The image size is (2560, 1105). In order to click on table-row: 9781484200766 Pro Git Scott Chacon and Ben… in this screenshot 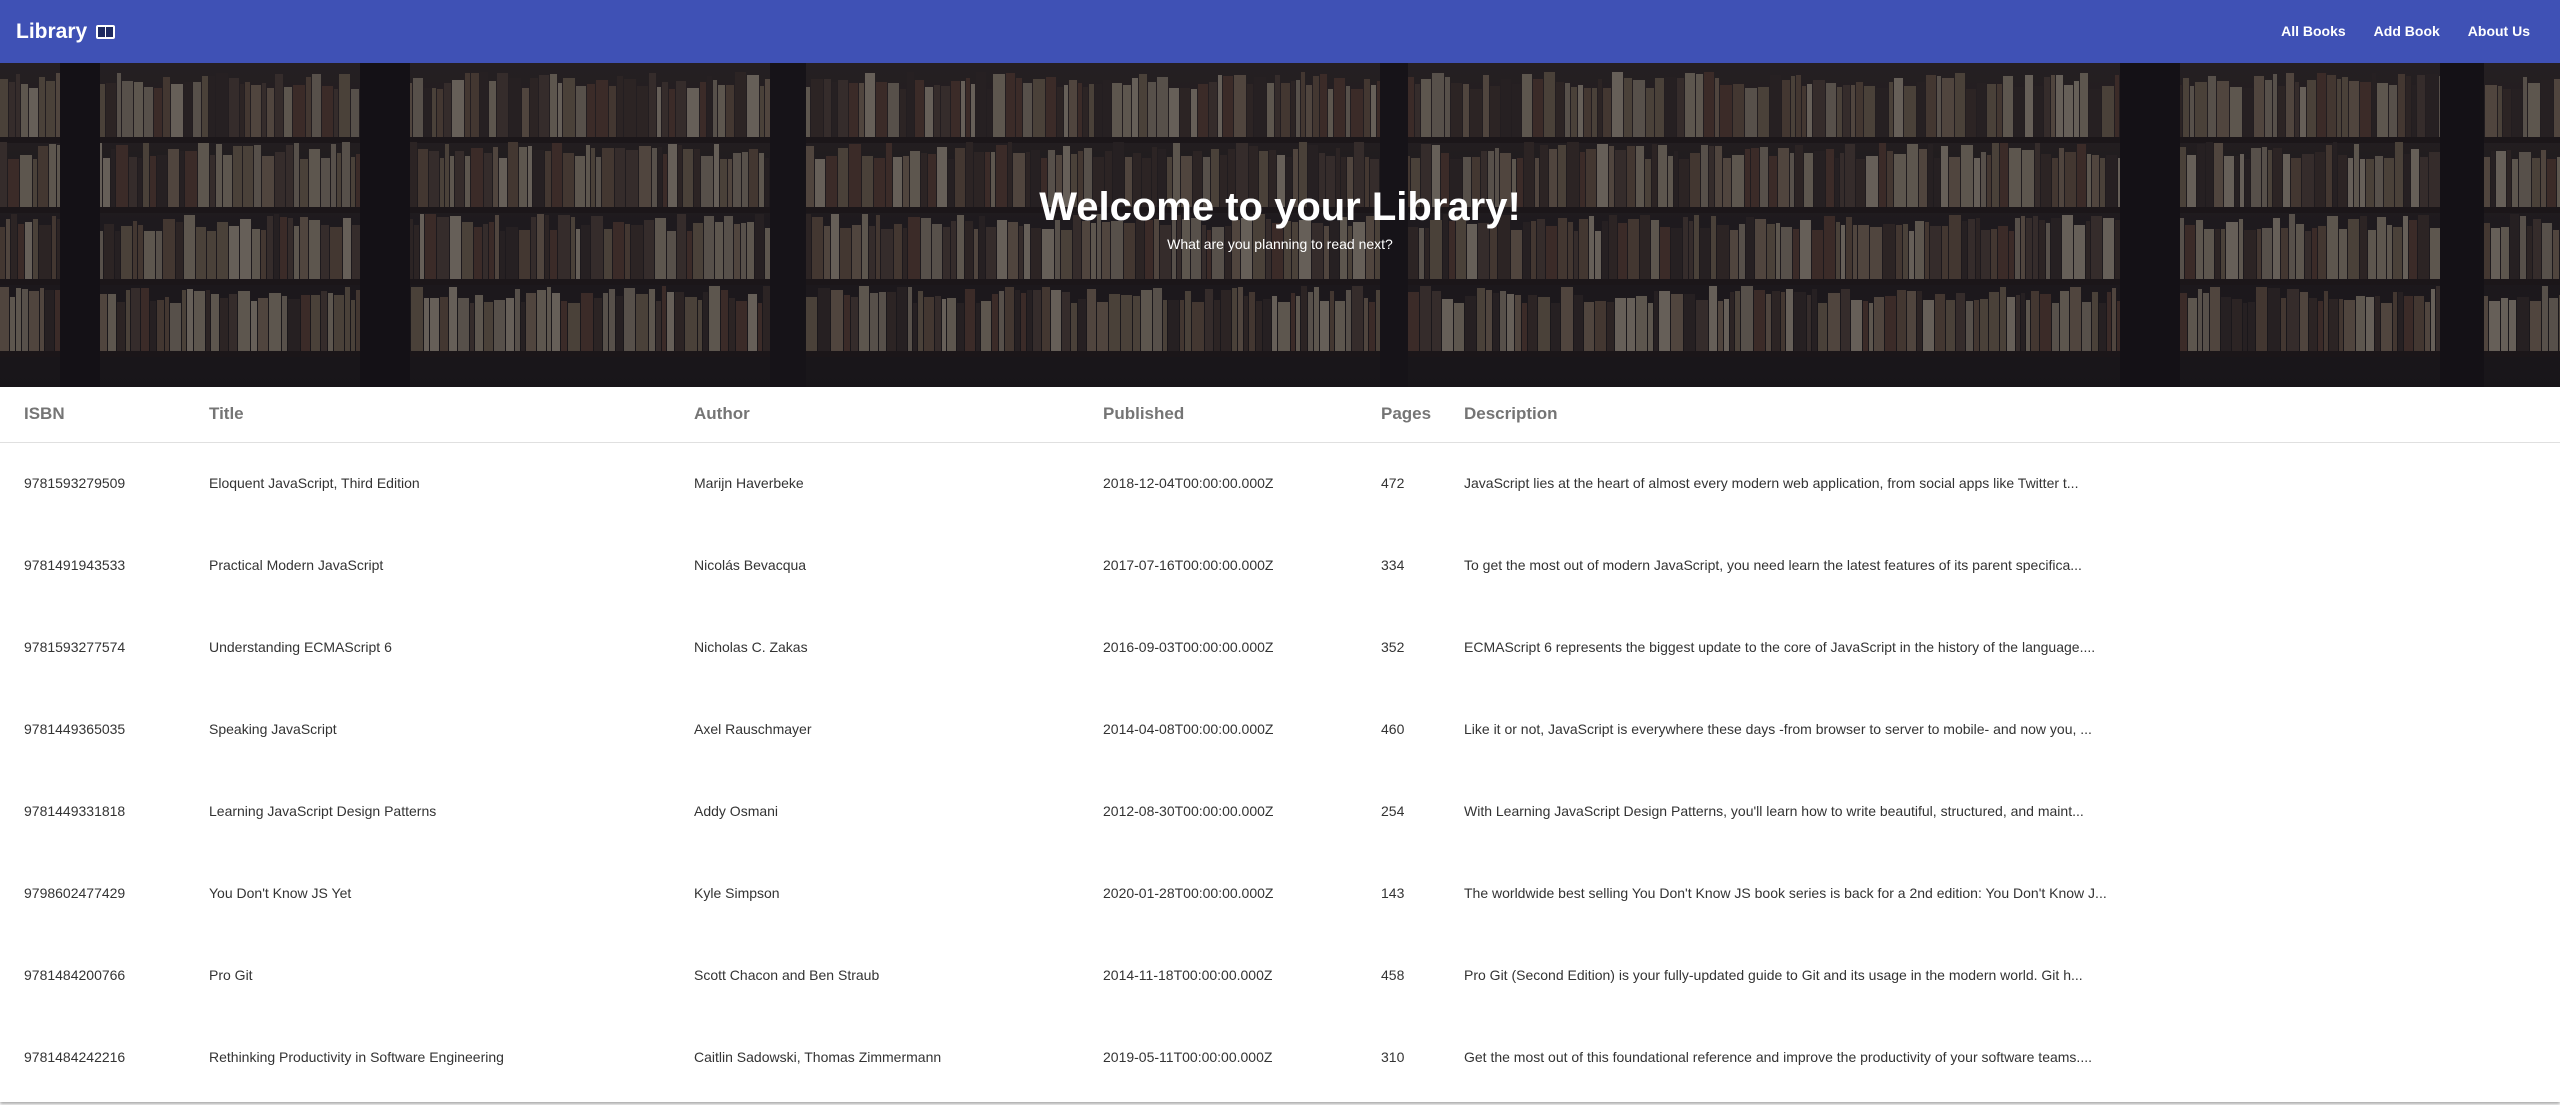, I will do `click(1280, 975)`.